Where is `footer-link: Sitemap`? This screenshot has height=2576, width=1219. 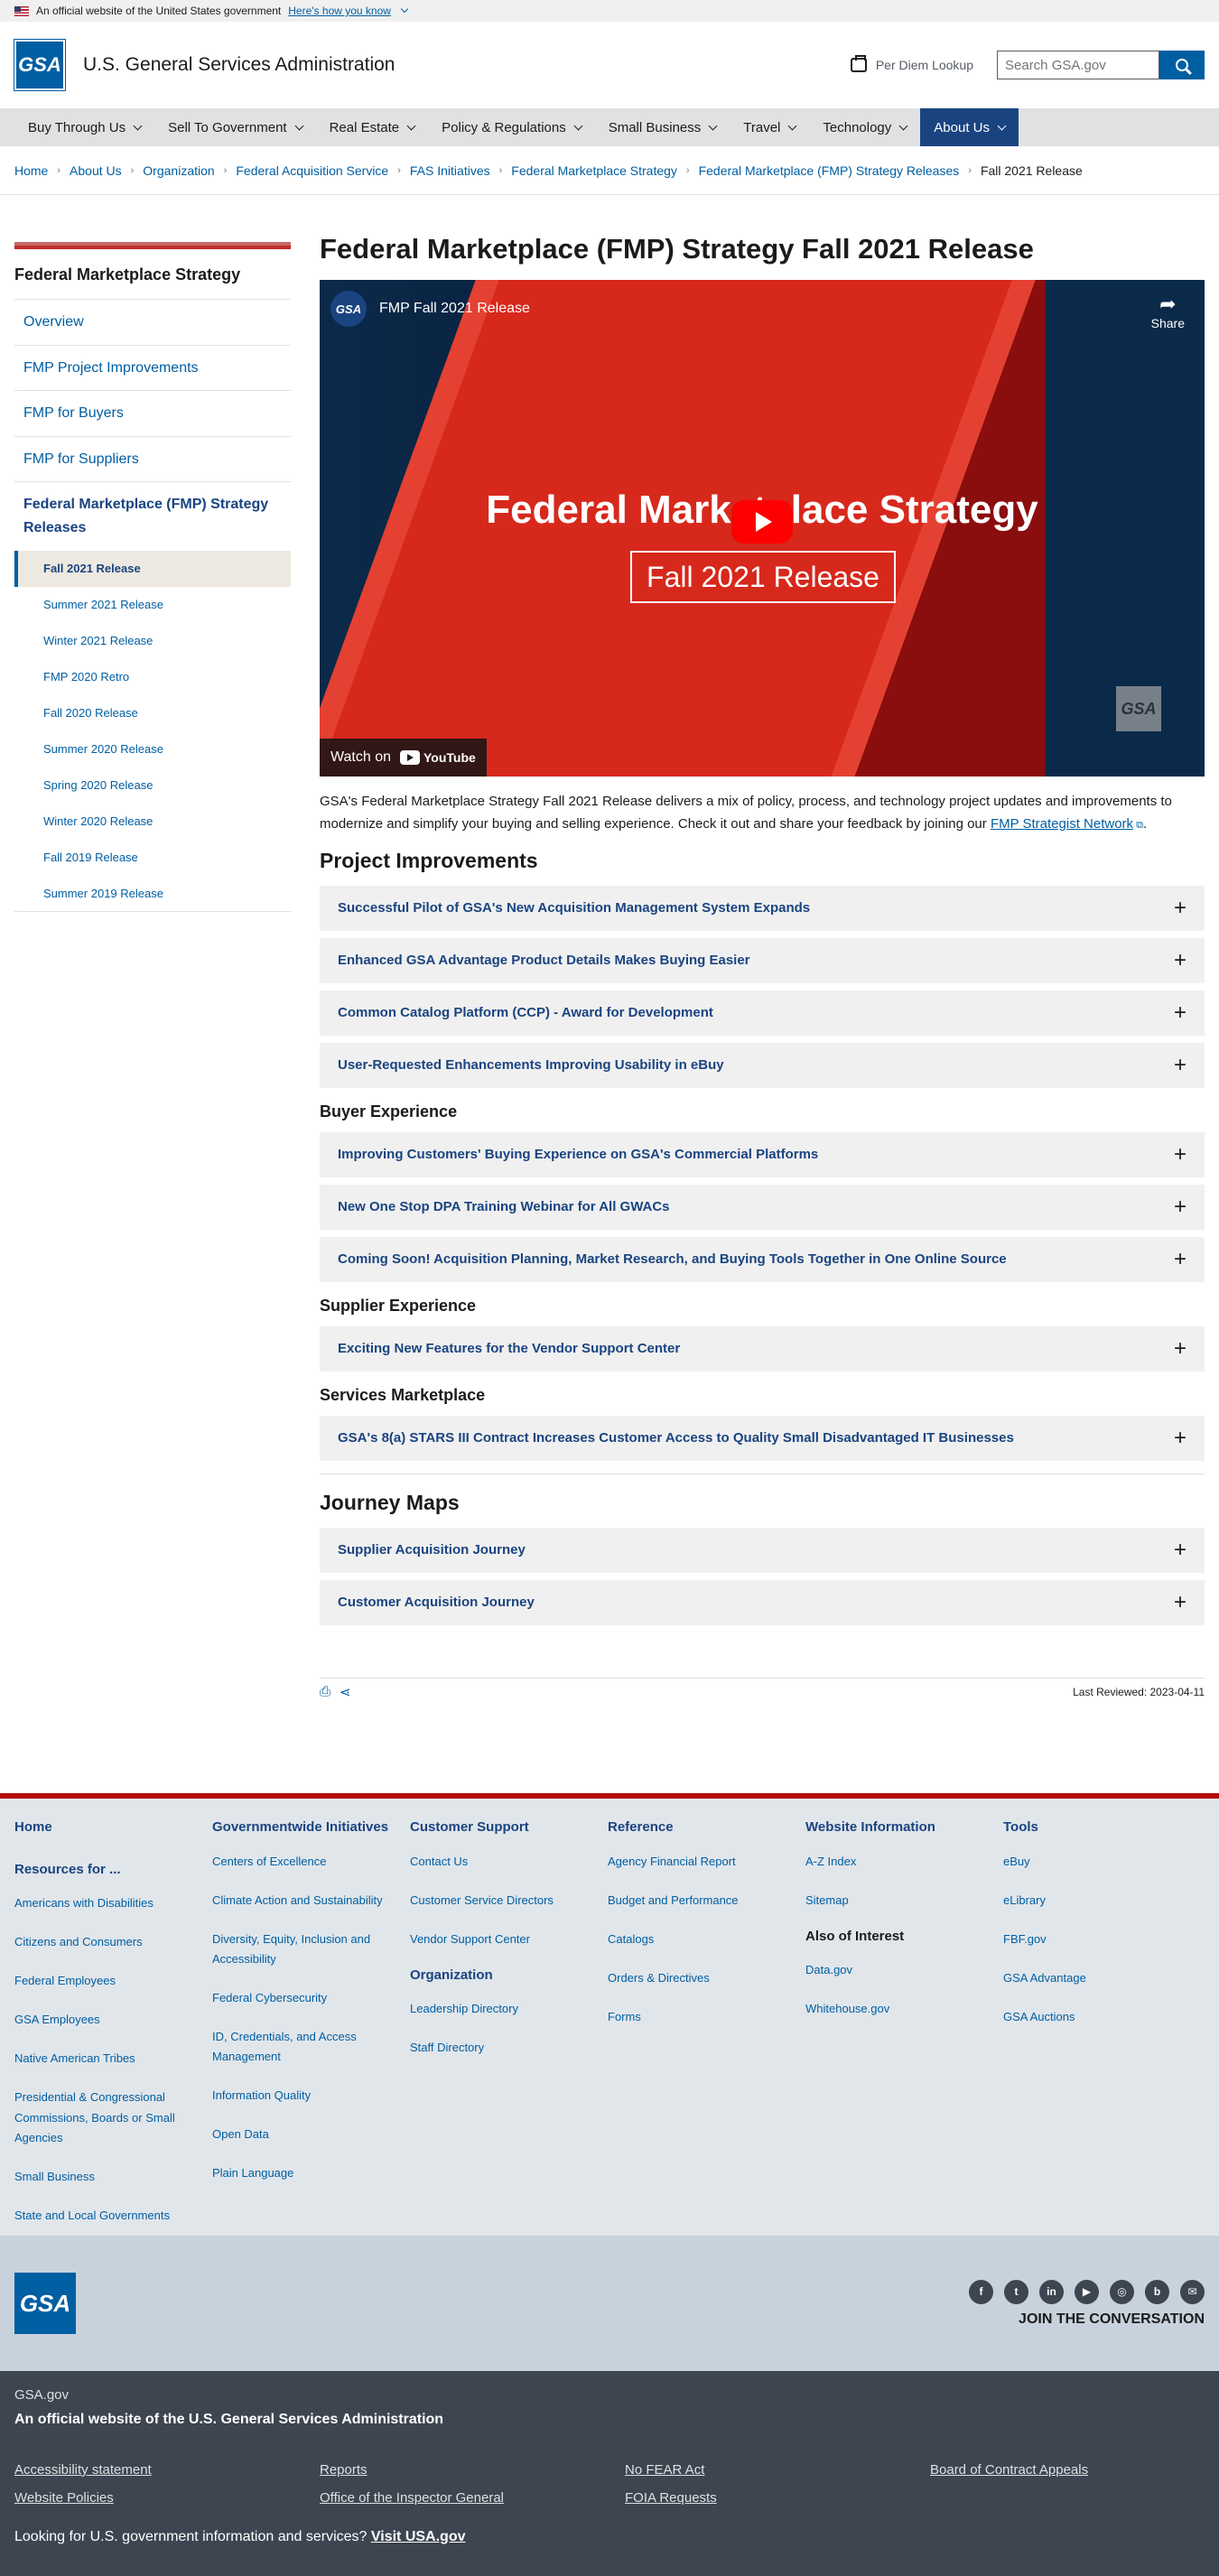 footer-link: Sitemap is located at coordinates (895, 1901).